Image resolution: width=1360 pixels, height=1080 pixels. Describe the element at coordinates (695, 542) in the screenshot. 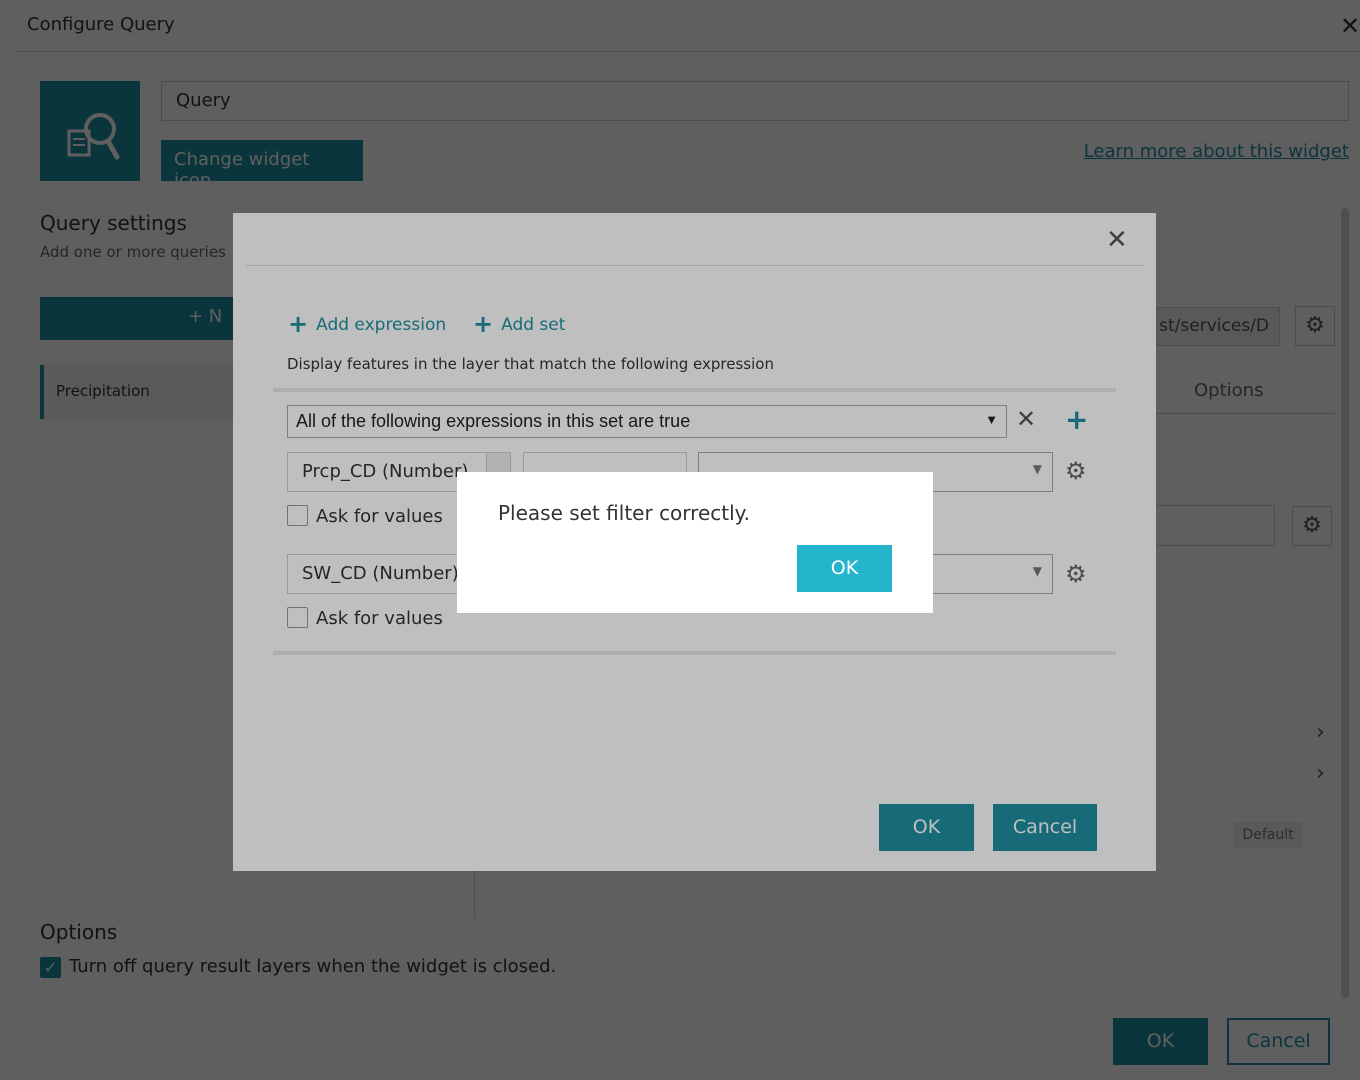

I see `alert-dialog: Please set filter correctly. OK` at that location.